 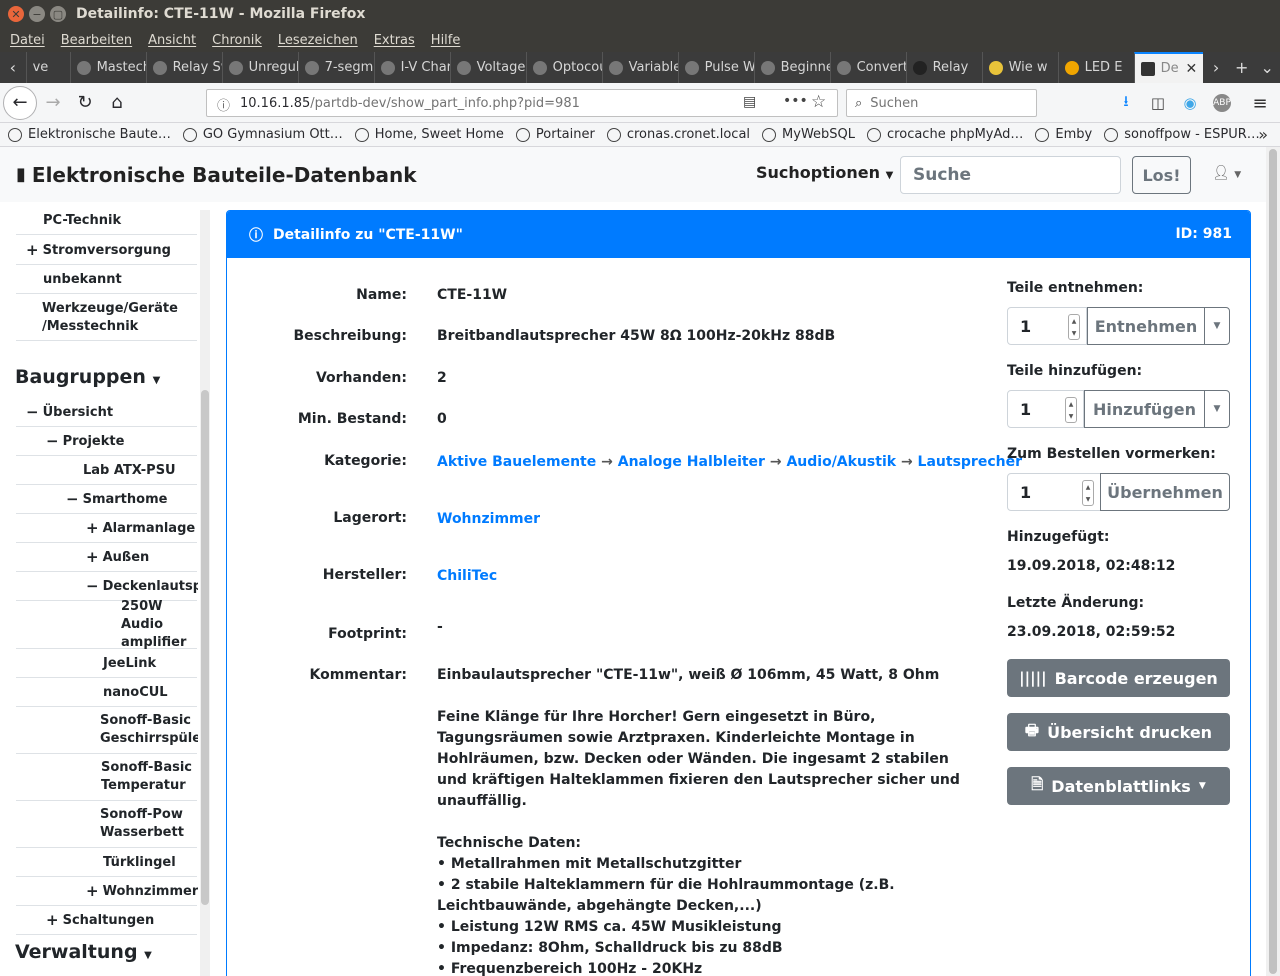 I want to click on sidebar-scrollbar, so click(x=205, y=593).